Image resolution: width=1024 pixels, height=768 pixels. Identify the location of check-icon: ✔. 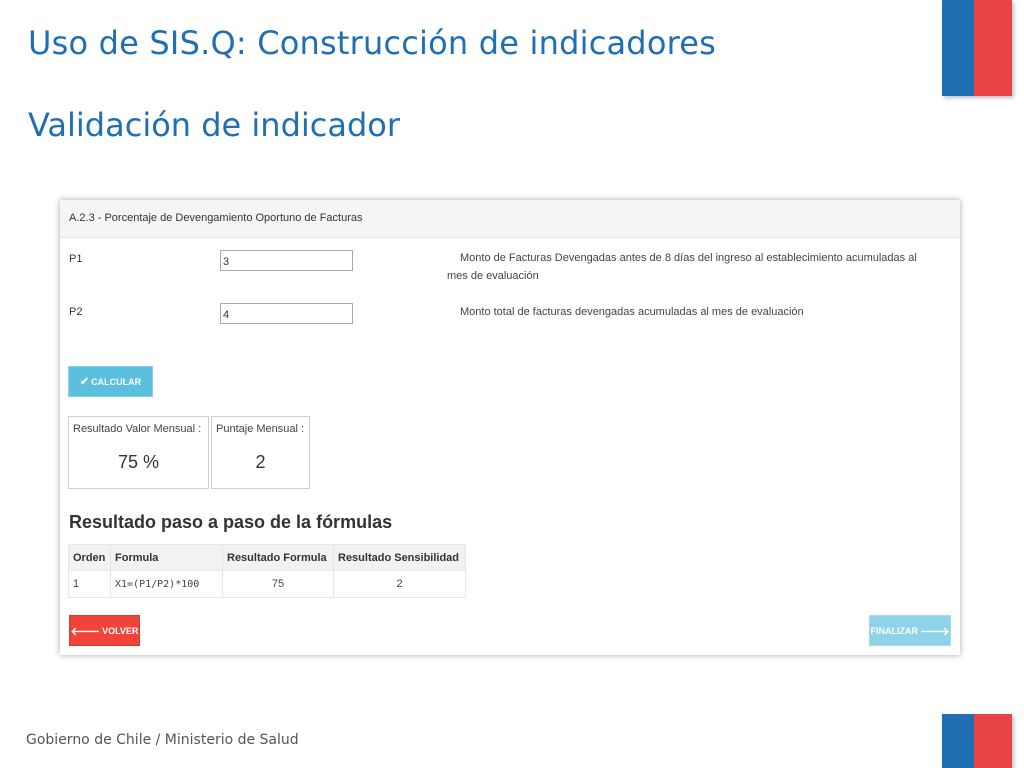
(84, 382).